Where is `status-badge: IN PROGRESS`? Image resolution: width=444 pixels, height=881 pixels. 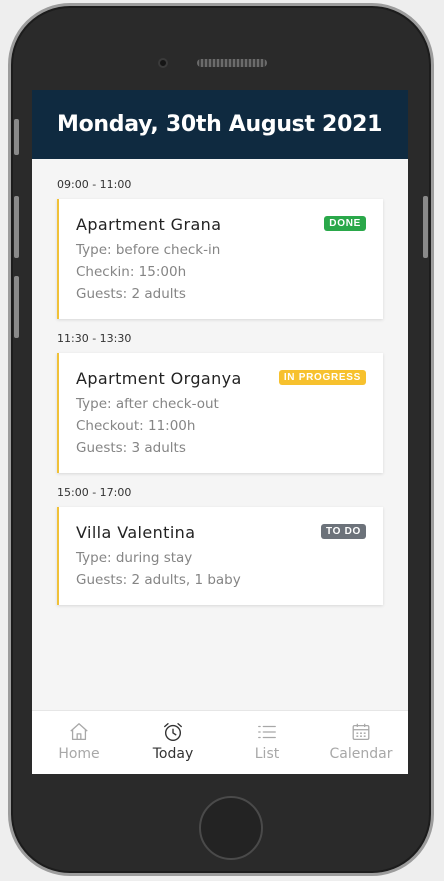 status-badge: IN PROGRESS is located at coordinates (322, 377).